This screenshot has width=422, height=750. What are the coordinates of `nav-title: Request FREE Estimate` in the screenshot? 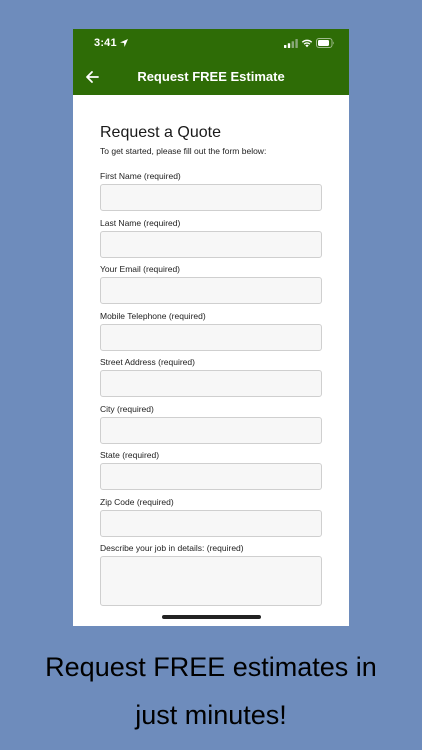 It's located at (211, 76).